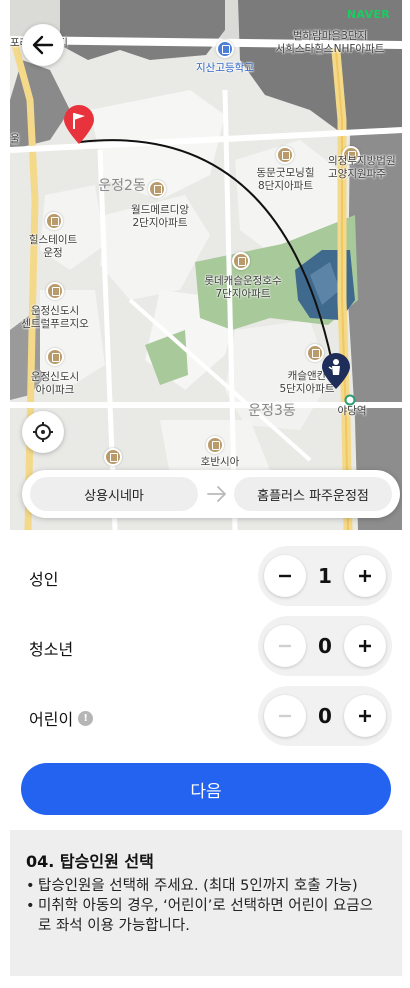 This screenshot has height=988, width=410. Describe the element at coordinates (114, 494) in the screenshot. I see `origin-field: 상용시네마` at that location.